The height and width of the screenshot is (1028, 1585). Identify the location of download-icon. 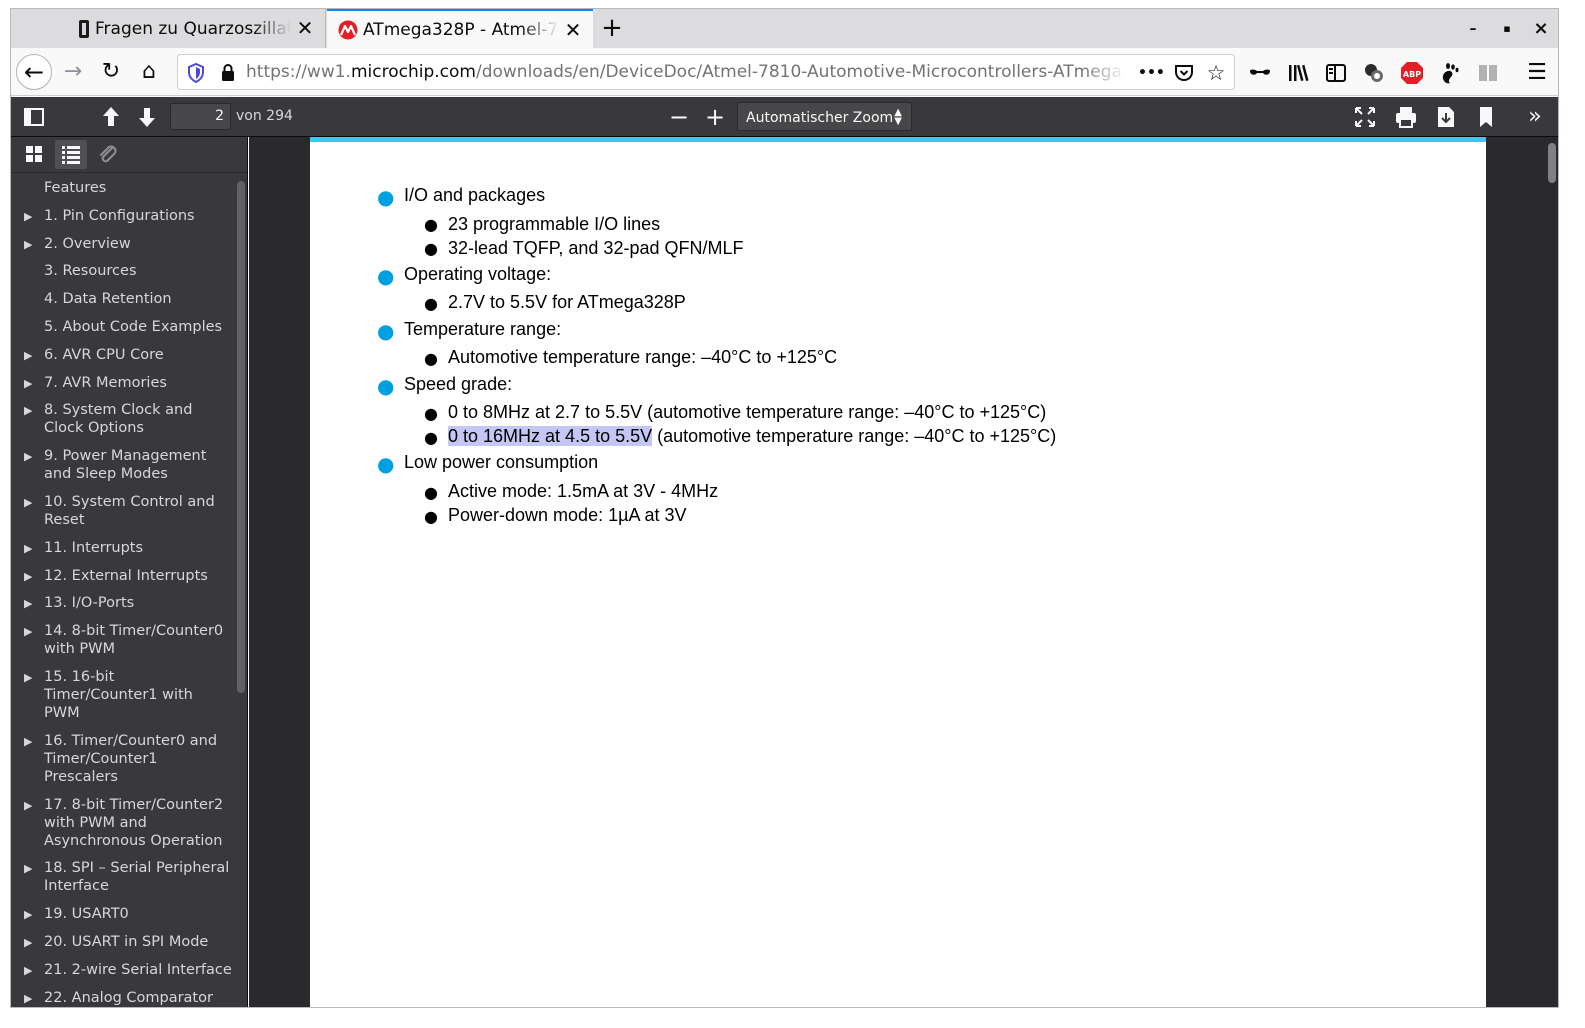
(1446, 117).